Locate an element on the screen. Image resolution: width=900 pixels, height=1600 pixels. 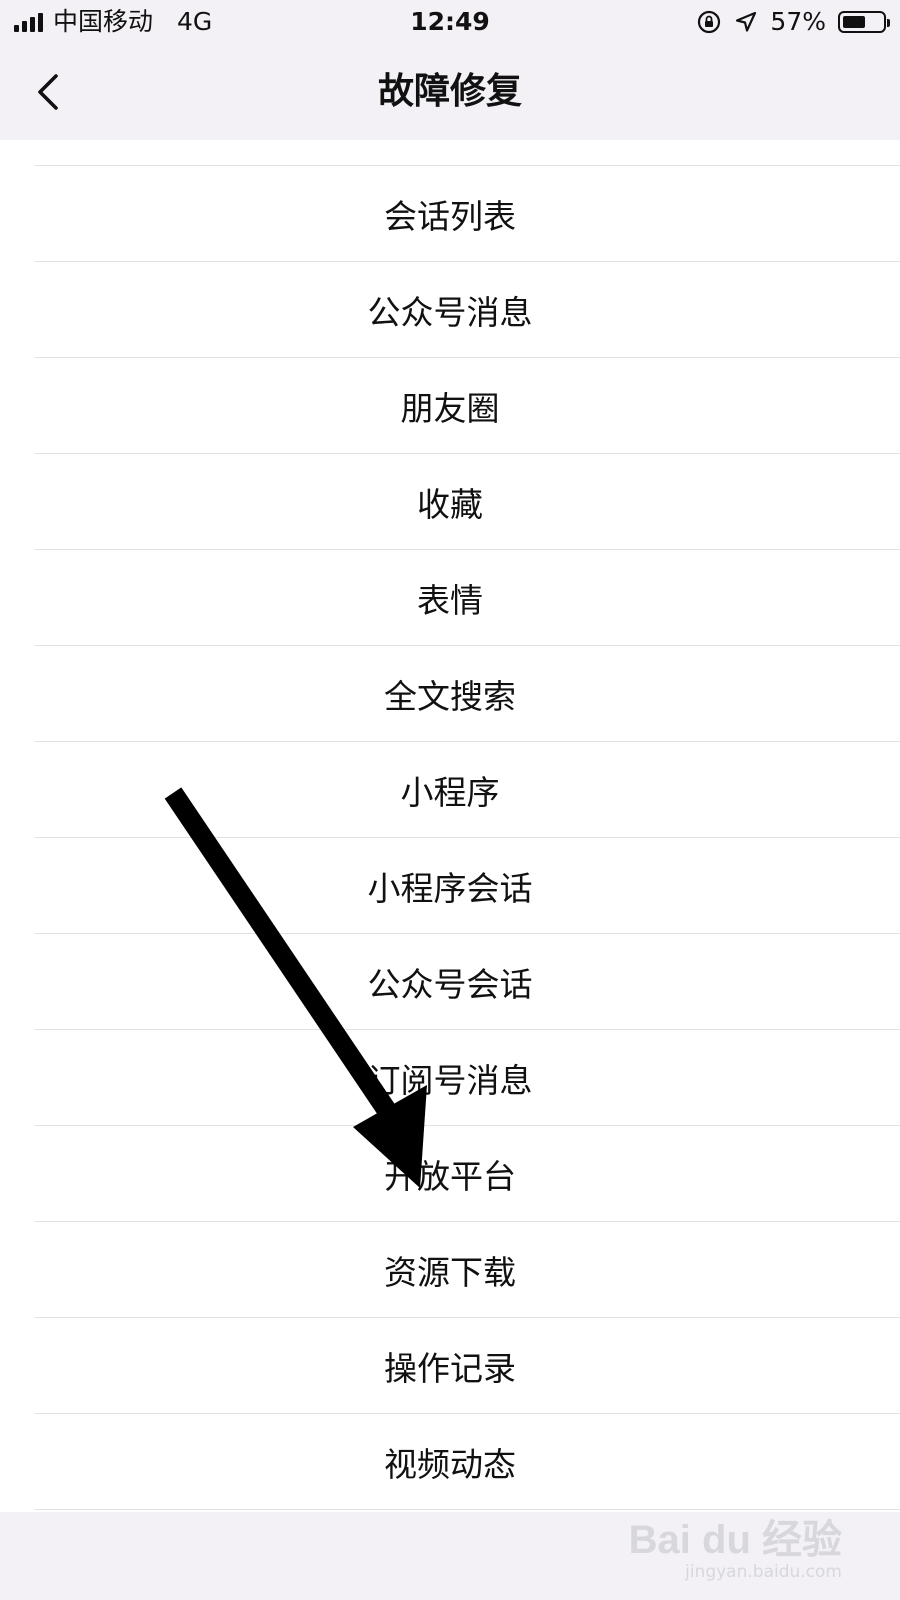
list-item: 小程序 is located at coordinates (467, 790).